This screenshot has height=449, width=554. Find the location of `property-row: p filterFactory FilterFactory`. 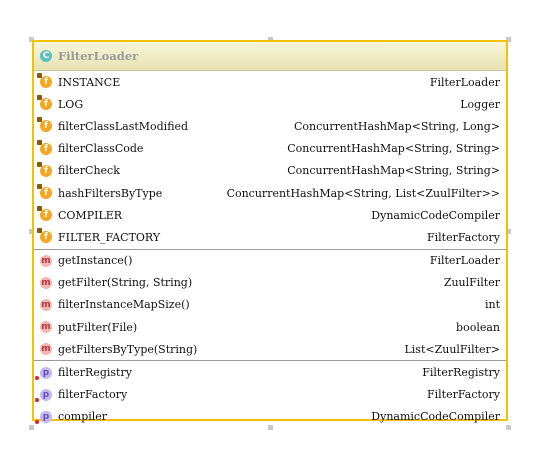

property-row: p filterFactory FilterFactory is located at coordinates (270, 395).